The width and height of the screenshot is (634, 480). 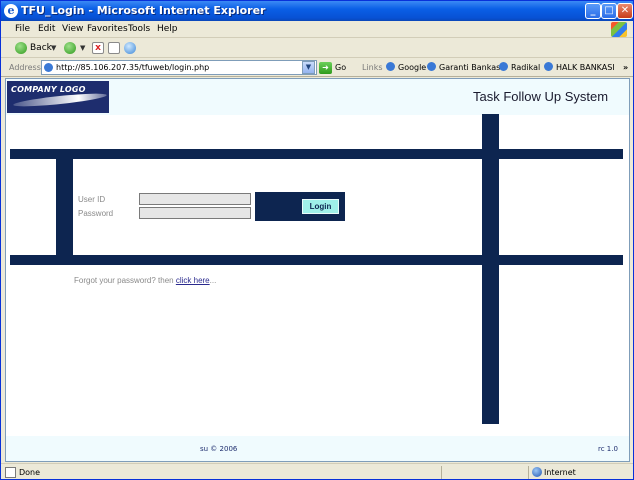 What do you see at coordinates (114, 48) in the screenshot?
I see `refresh-icon` at bounding box center [114, 48].